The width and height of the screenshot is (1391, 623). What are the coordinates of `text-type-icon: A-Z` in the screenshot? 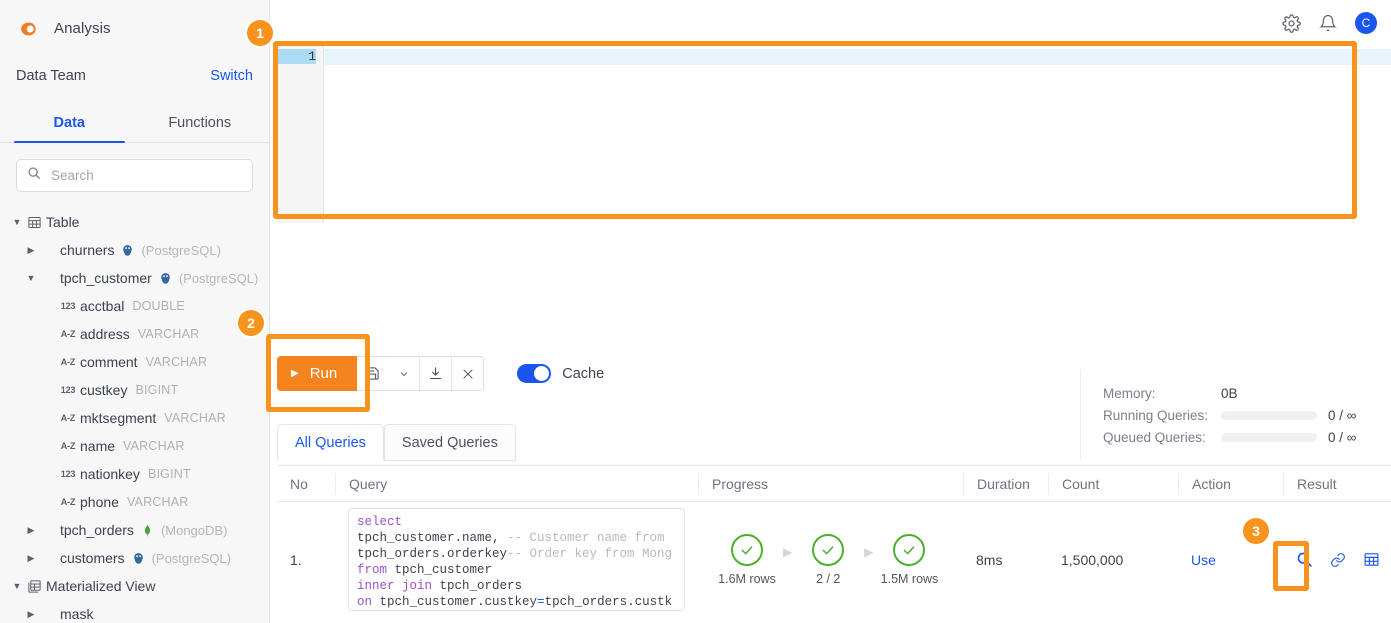 It's located at (68, 418).